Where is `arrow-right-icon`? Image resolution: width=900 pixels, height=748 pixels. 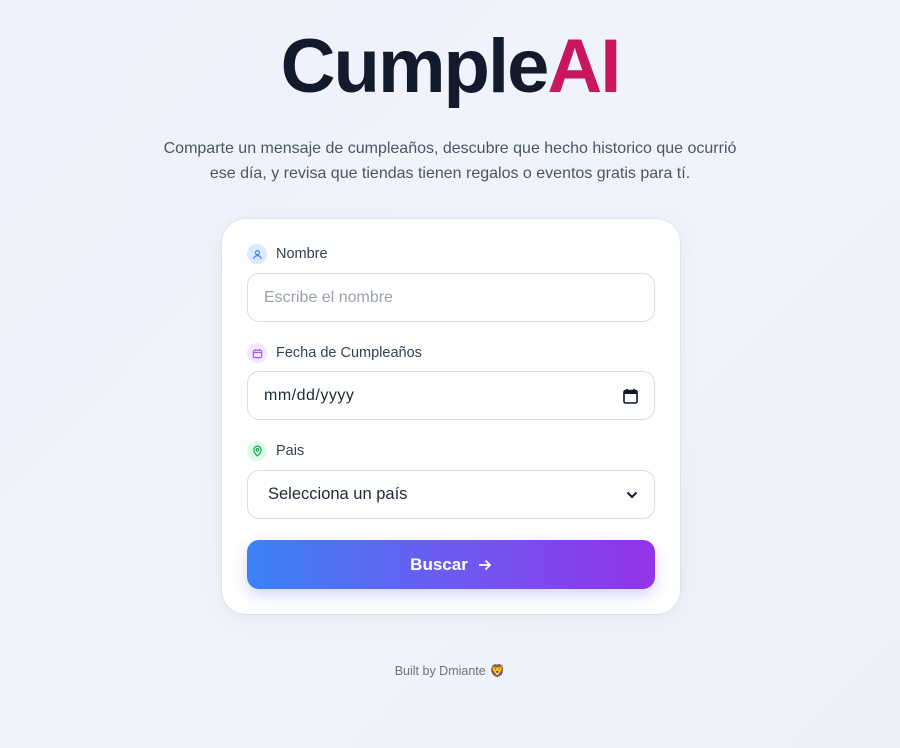 arrow-right-icon is located at coordinates (485, 565).